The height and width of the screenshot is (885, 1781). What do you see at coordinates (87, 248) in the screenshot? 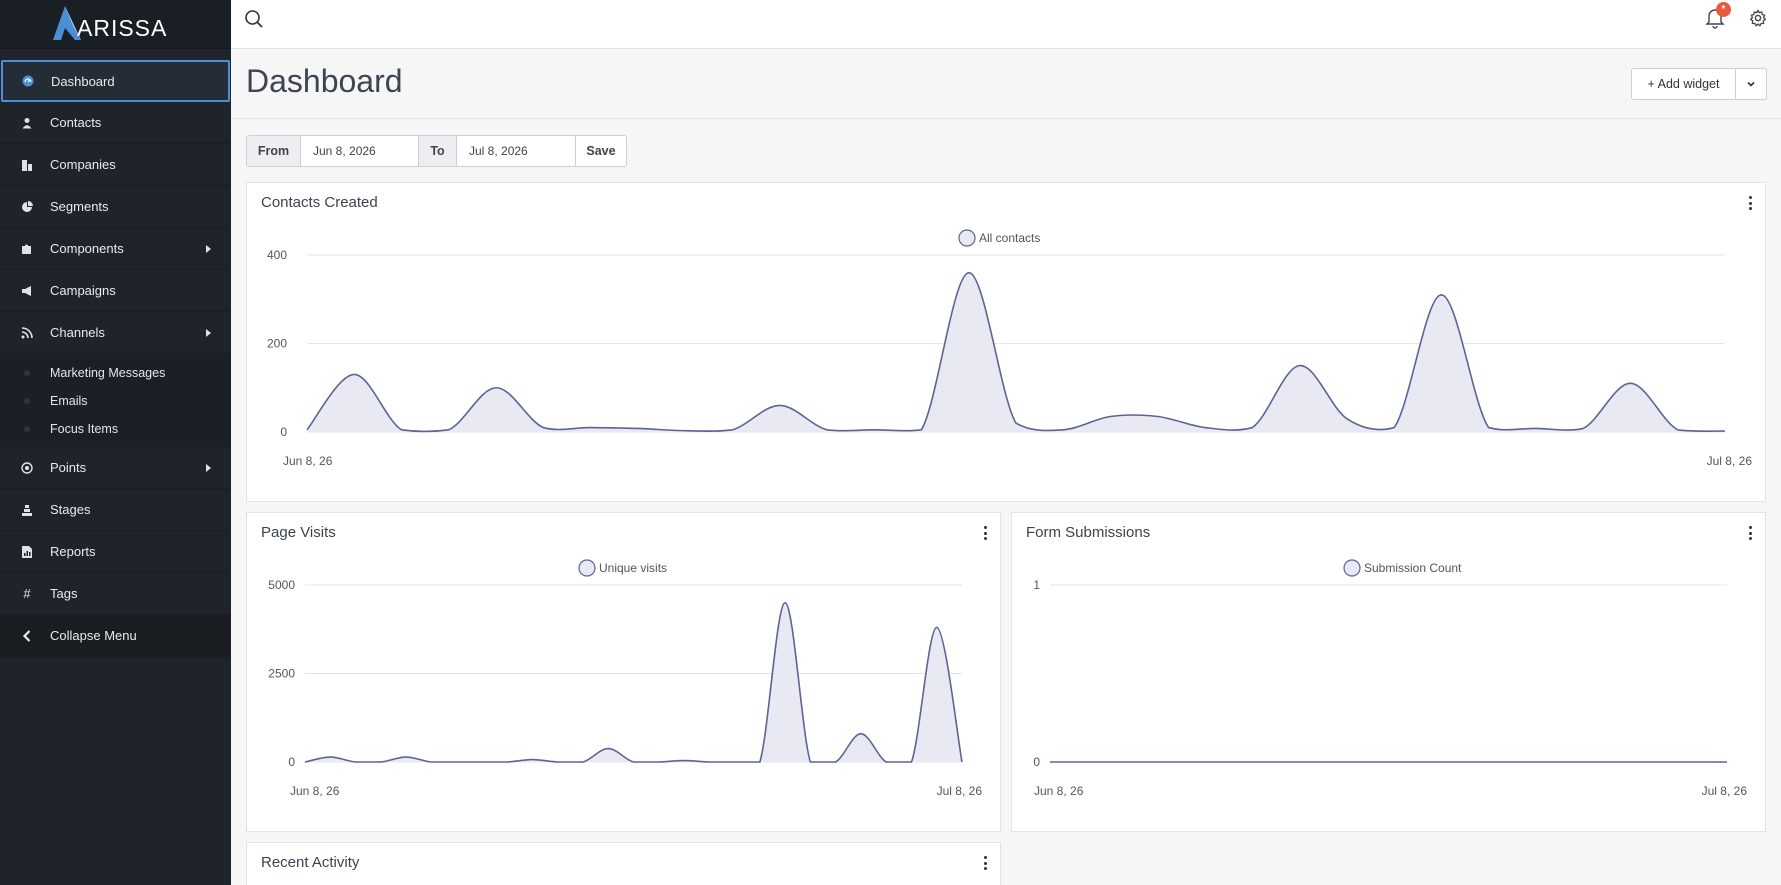
I see `sidebar-item-label: Components` at bounding box center [87, 248].